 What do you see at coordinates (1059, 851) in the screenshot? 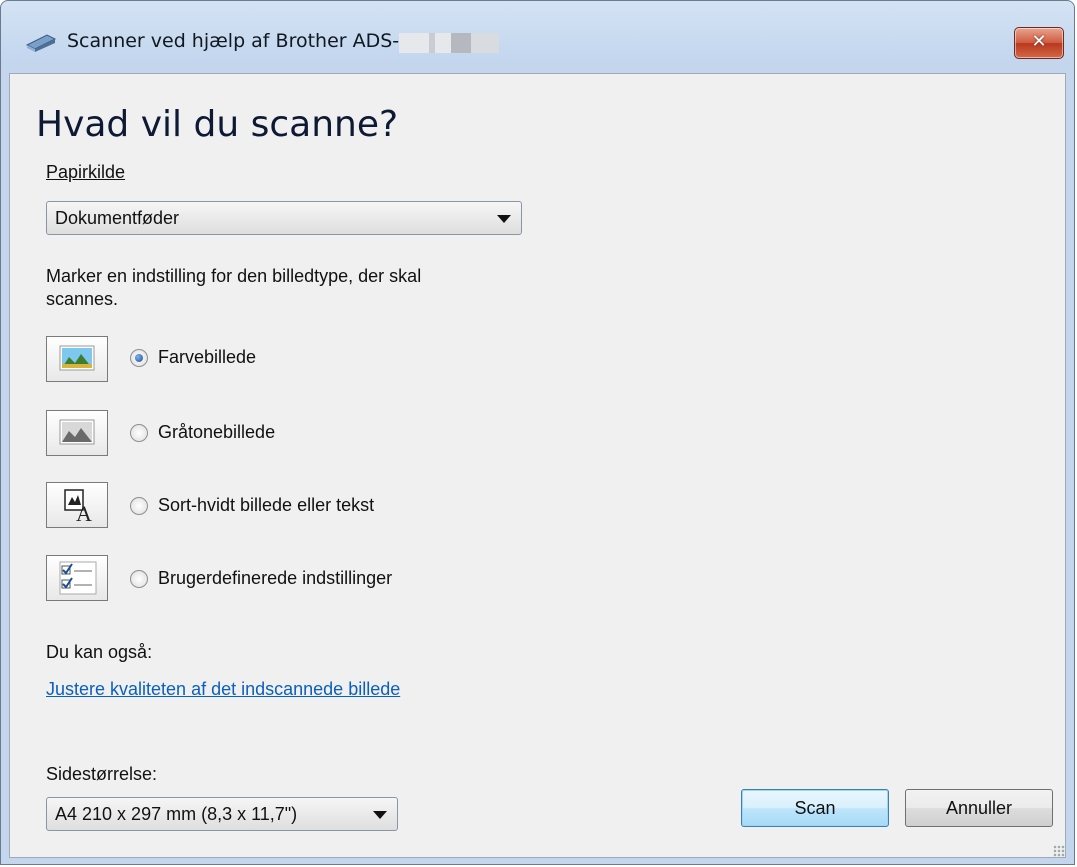
I see `resize-grip` at bounding box center [1059, 851].